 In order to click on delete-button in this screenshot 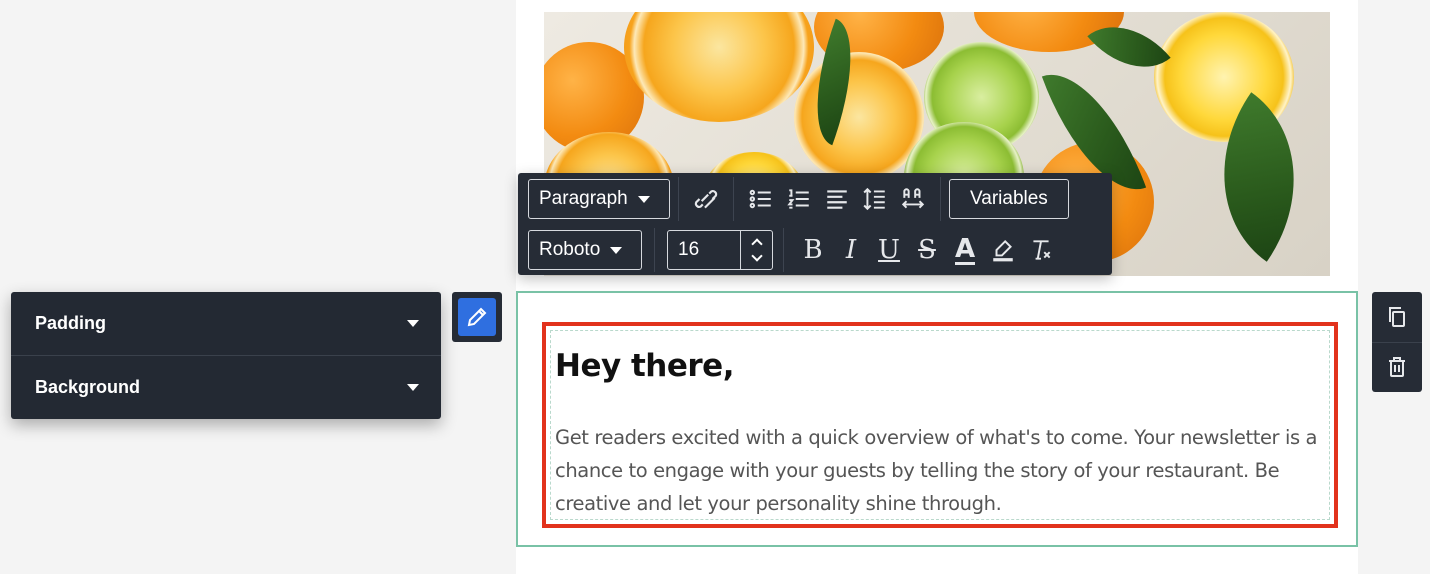, I will do `click(1397, 367)`.